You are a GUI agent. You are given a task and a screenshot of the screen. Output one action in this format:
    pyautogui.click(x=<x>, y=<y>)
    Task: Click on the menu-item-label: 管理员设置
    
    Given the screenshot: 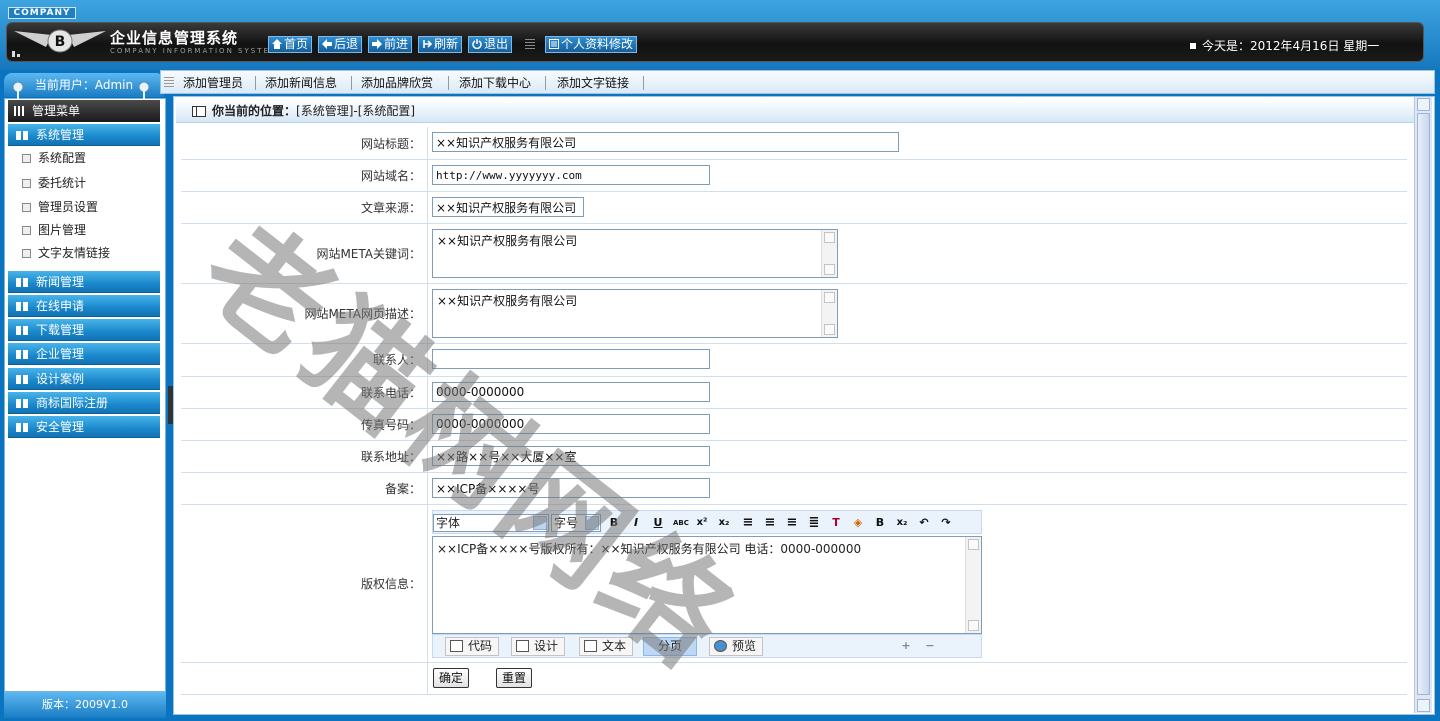 What is the action you would take?
    pyautogui.click(x=68, y=207)
    